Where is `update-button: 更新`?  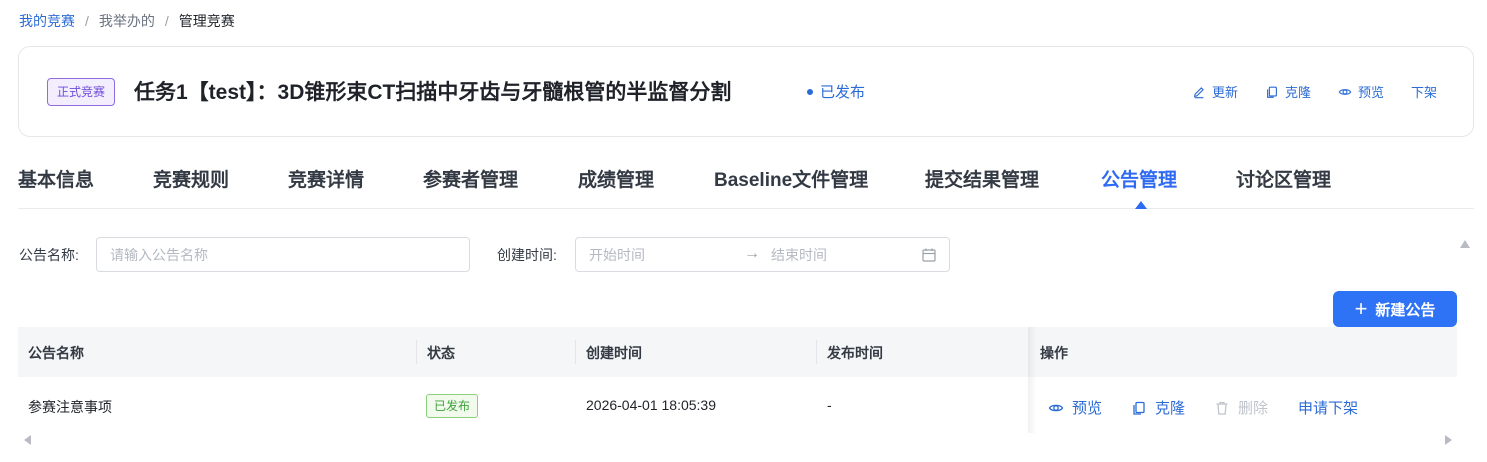 update-button: 更新 is located at coordinates (1215, 91).